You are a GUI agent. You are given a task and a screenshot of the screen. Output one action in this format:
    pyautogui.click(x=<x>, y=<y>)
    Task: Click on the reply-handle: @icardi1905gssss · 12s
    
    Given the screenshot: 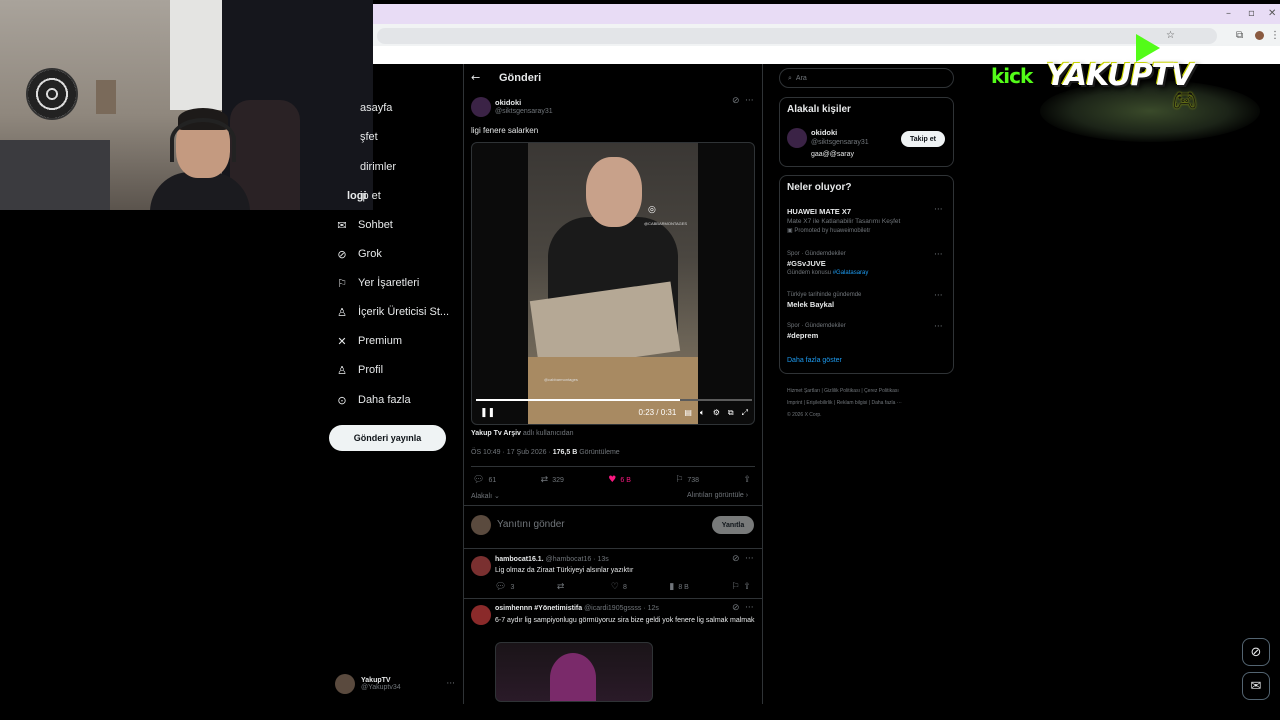 What is the action you would take?
    pyautogui.click(x=621, y=608)
    